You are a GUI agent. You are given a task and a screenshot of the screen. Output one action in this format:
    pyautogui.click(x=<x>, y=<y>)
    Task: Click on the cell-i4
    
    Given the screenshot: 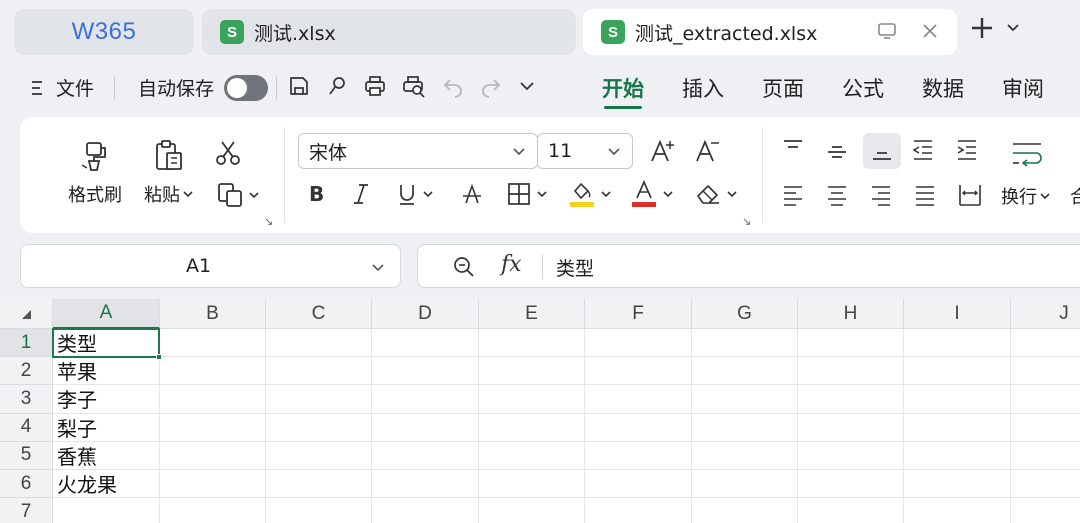 What is the action you would take?
    pyautogui.click(x=957, y=427)
    